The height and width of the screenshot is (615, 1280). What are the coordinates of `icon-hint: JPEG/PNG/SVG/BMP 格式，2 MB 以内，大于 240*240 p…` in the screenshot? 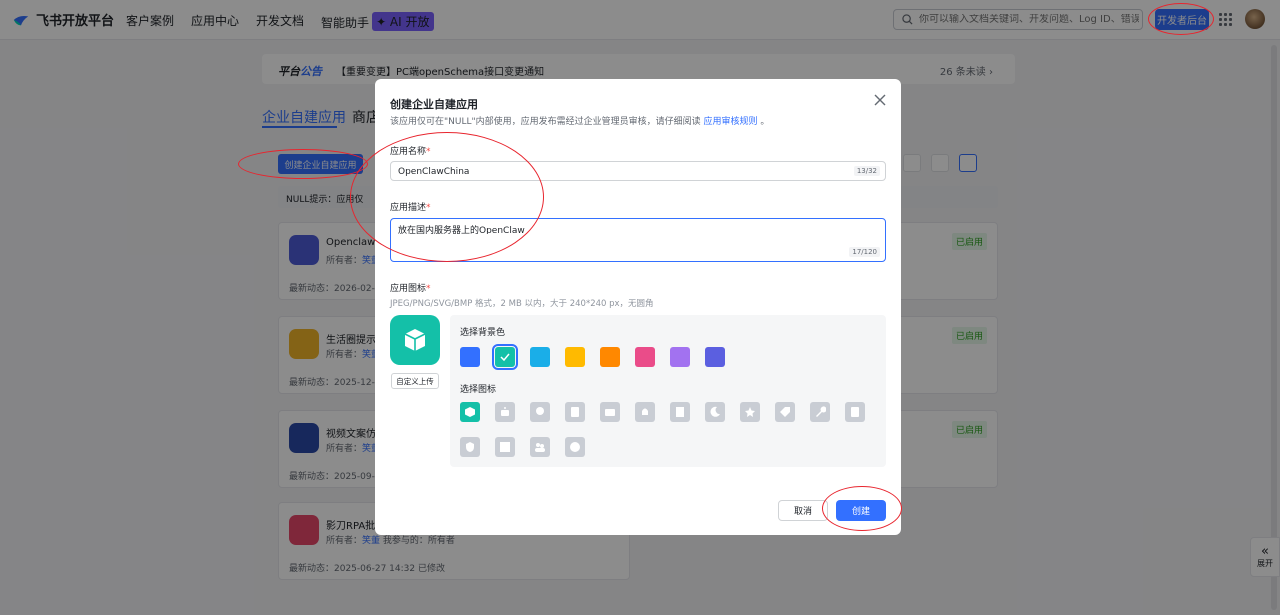 It's located at (522, 304).